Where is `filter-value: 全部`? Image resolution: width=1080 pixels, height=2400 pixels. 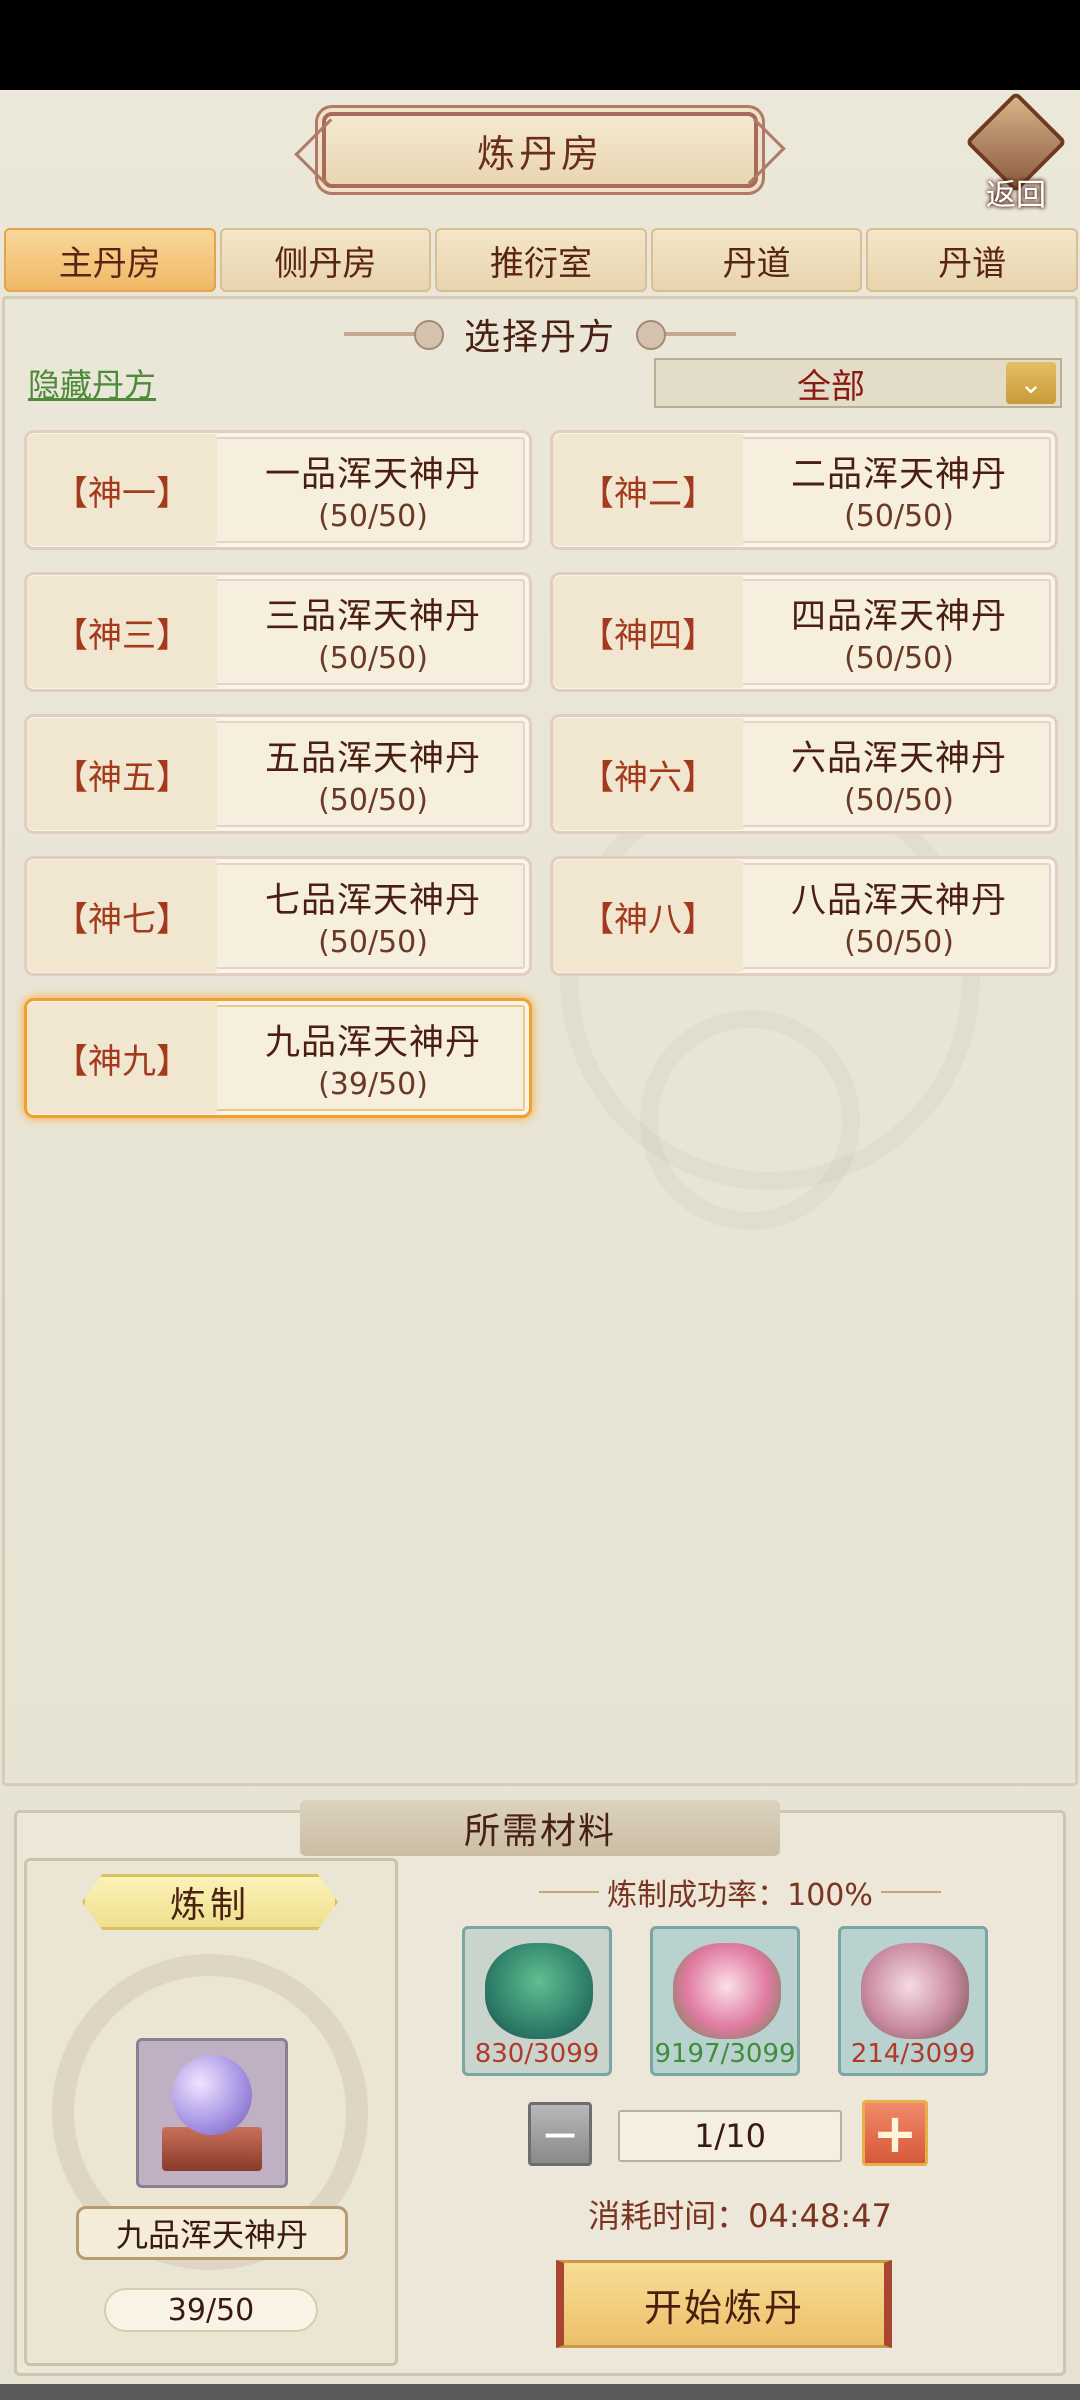
filter-value: 全部 is located at coordinates (831, 386).